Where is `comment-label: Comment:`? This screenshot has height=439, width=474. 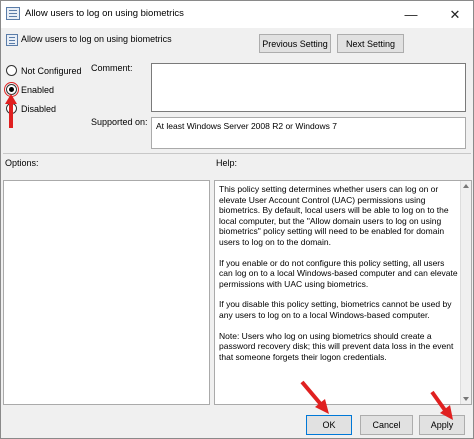
comment-label: Comment: is located at coordinates (112, 68).